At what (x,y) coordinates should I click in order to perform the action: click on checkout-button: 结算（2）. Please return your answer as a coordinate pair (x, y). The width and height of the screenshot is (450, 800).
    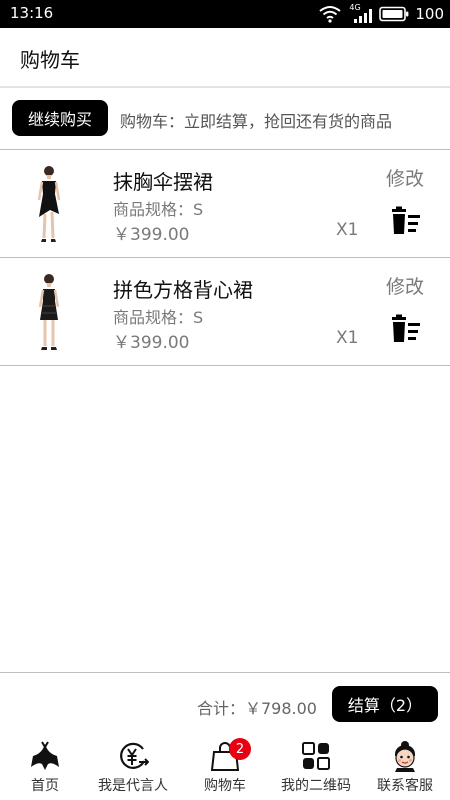
    Looking at the image, I should click on (385, 704).